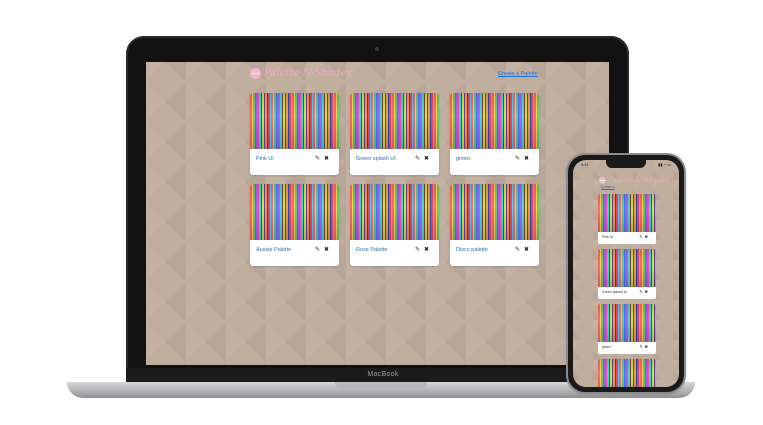  I want to click on phone-palette-card: green ✎ ✖, so click(627, 329).